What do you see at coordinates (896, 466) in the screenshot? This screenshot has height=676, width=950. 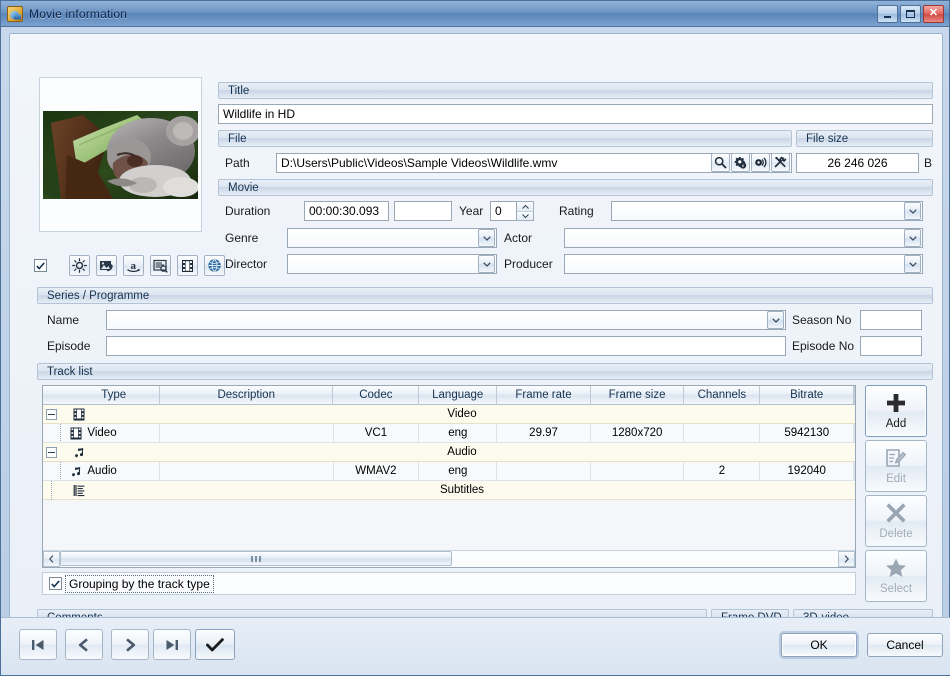 I see `edit-button: Edit` at bounding box center [896, 466].